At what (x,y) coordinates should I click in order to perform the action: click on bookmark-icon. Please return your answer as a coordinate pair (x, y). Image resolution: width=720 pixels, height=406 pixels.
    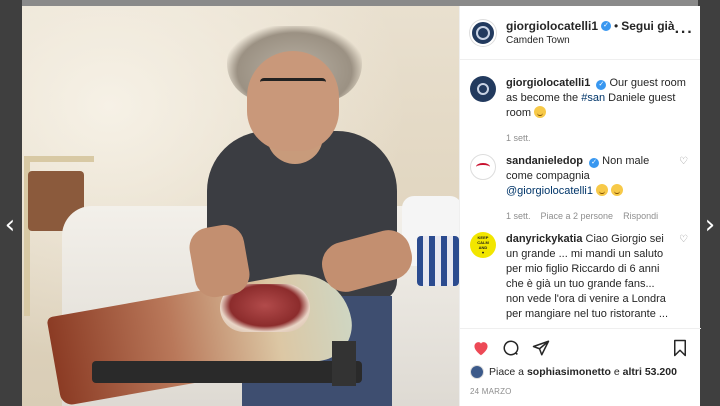
    Looking at the image, I should click on (680, 348).